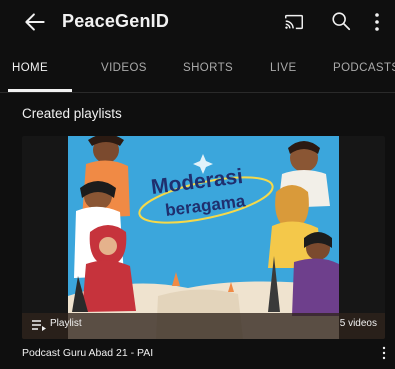  What do you see at coordinates (384, 353) in the screenshot?
I see `playlist-more-icon` at bounding box center [384, 353].